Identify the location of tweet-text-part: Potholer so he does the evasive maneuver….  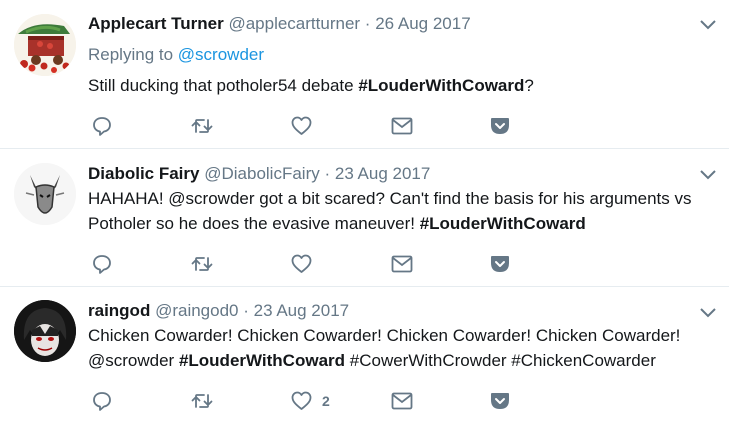
(254, 223).